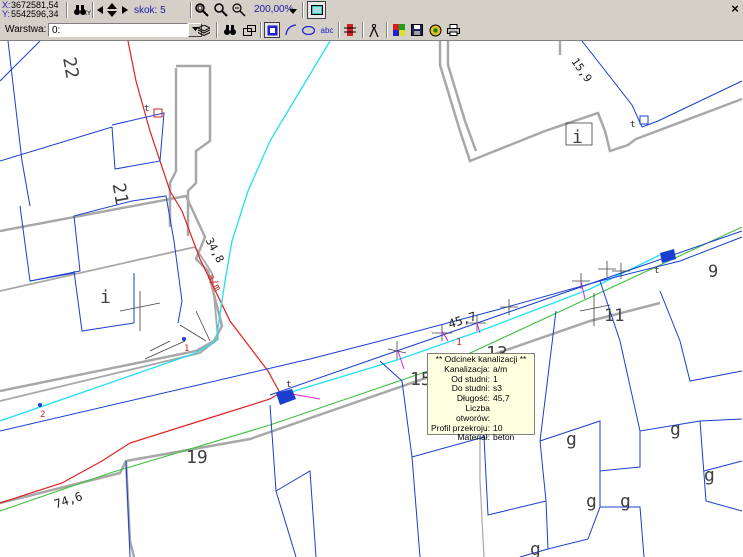 Image resolution: width=743 pixels, height=557 pixels. I want to click on zoom-window-button, so click(202, 10).